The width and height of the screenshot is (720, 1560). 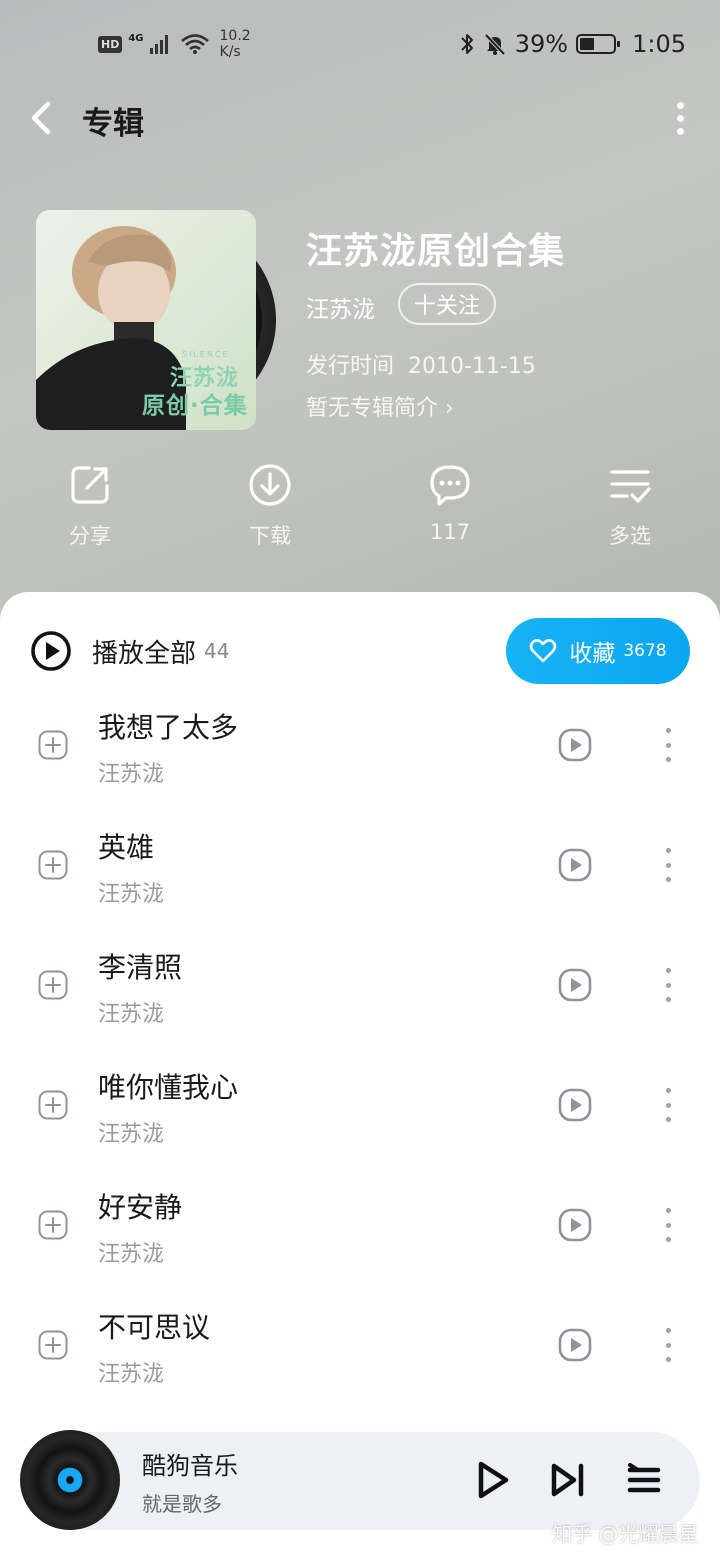 I want to click on back-arrow-icon, so click(x=41, y=118).